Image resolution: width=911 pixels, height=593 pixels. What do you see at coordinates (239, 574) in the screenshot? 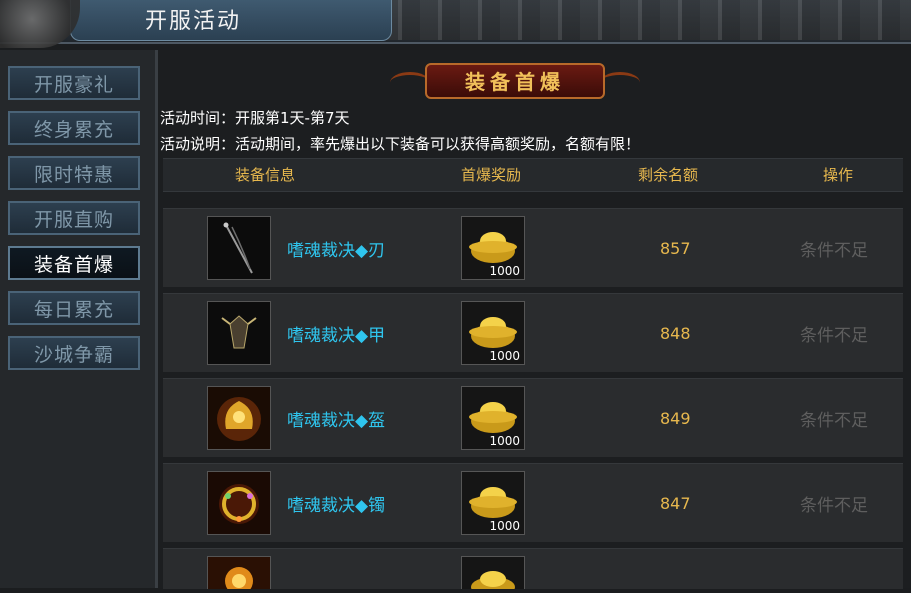
I see `item-icon` at bounding box center [239, 574].